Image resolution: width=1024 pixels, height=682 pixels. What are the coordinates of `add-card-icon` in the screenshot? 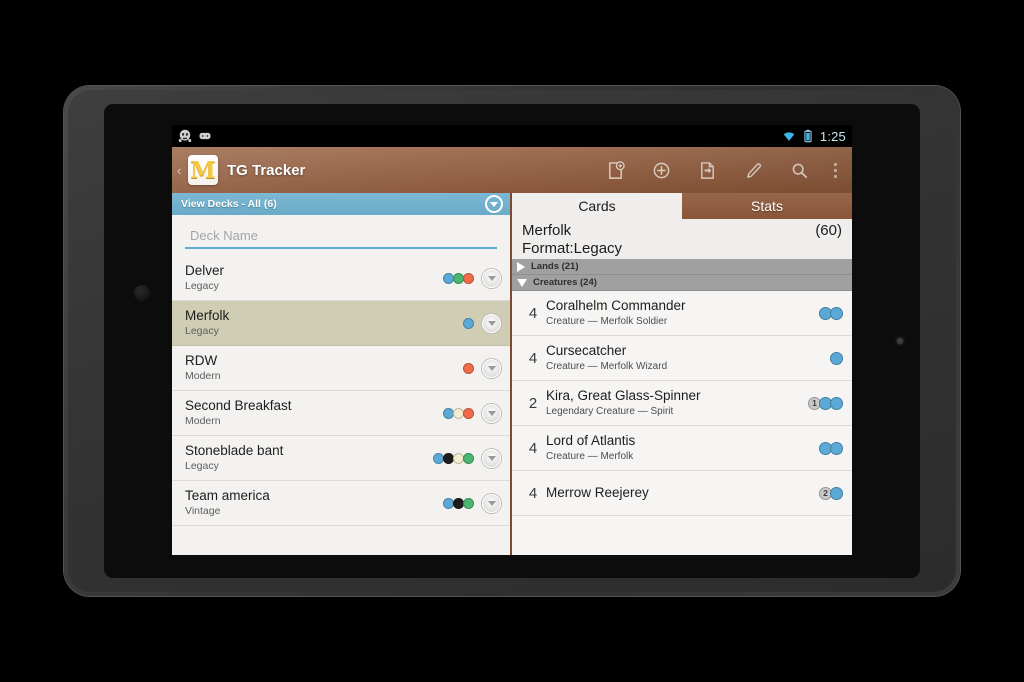 It's located at (661, 170).